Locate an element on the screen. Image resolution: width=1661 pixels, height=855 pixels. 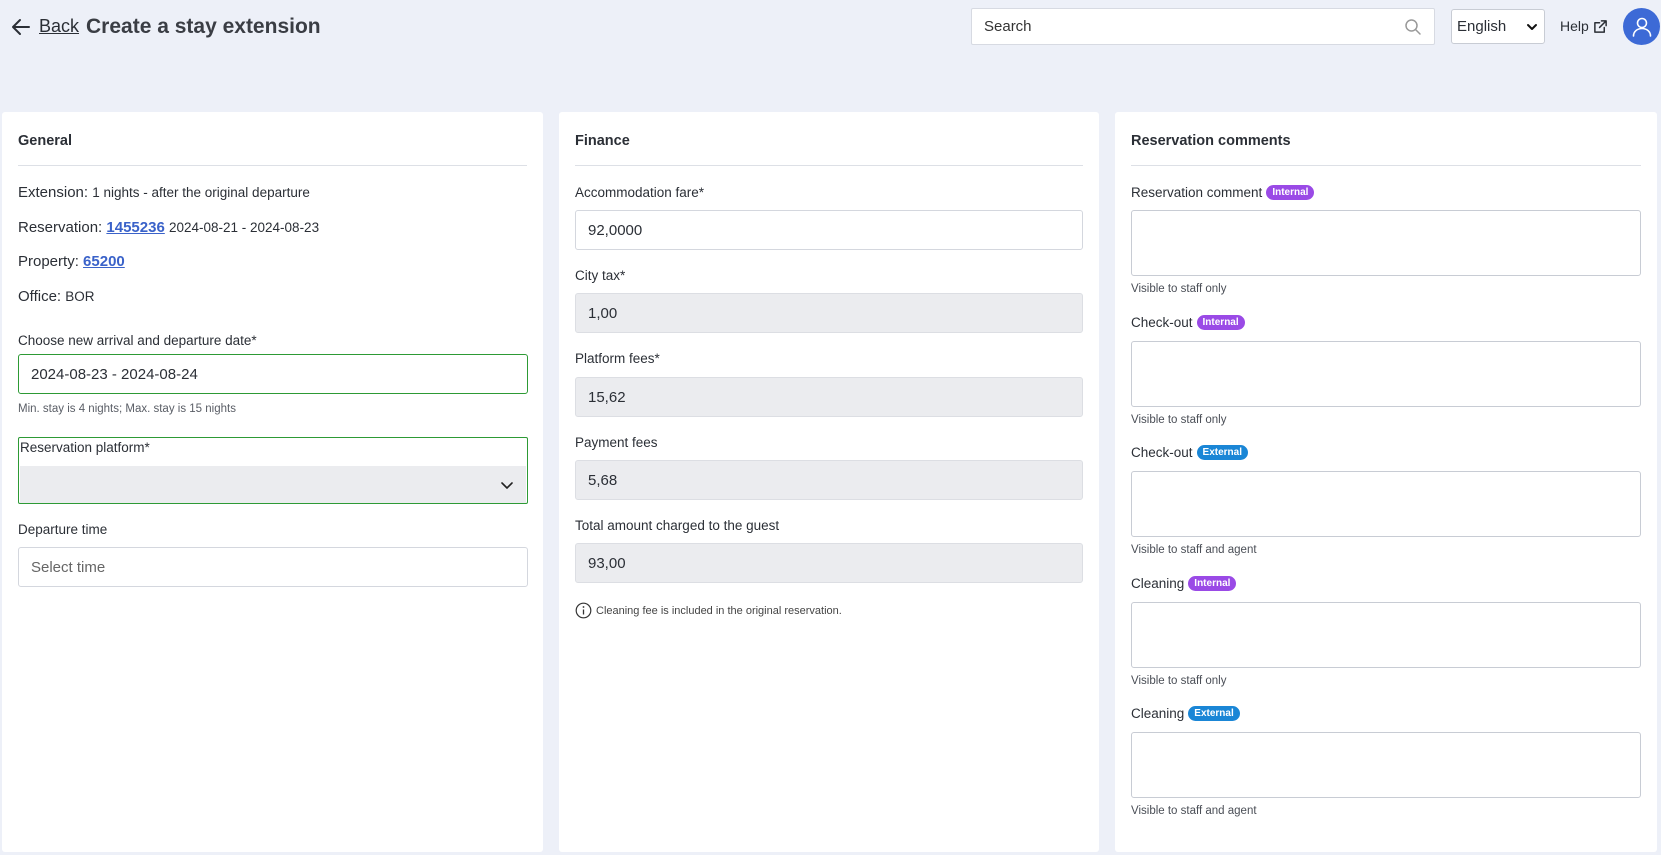
date-range-field: 2024-08-23 - 2024-08-24 is located at coordinates (273, 374).